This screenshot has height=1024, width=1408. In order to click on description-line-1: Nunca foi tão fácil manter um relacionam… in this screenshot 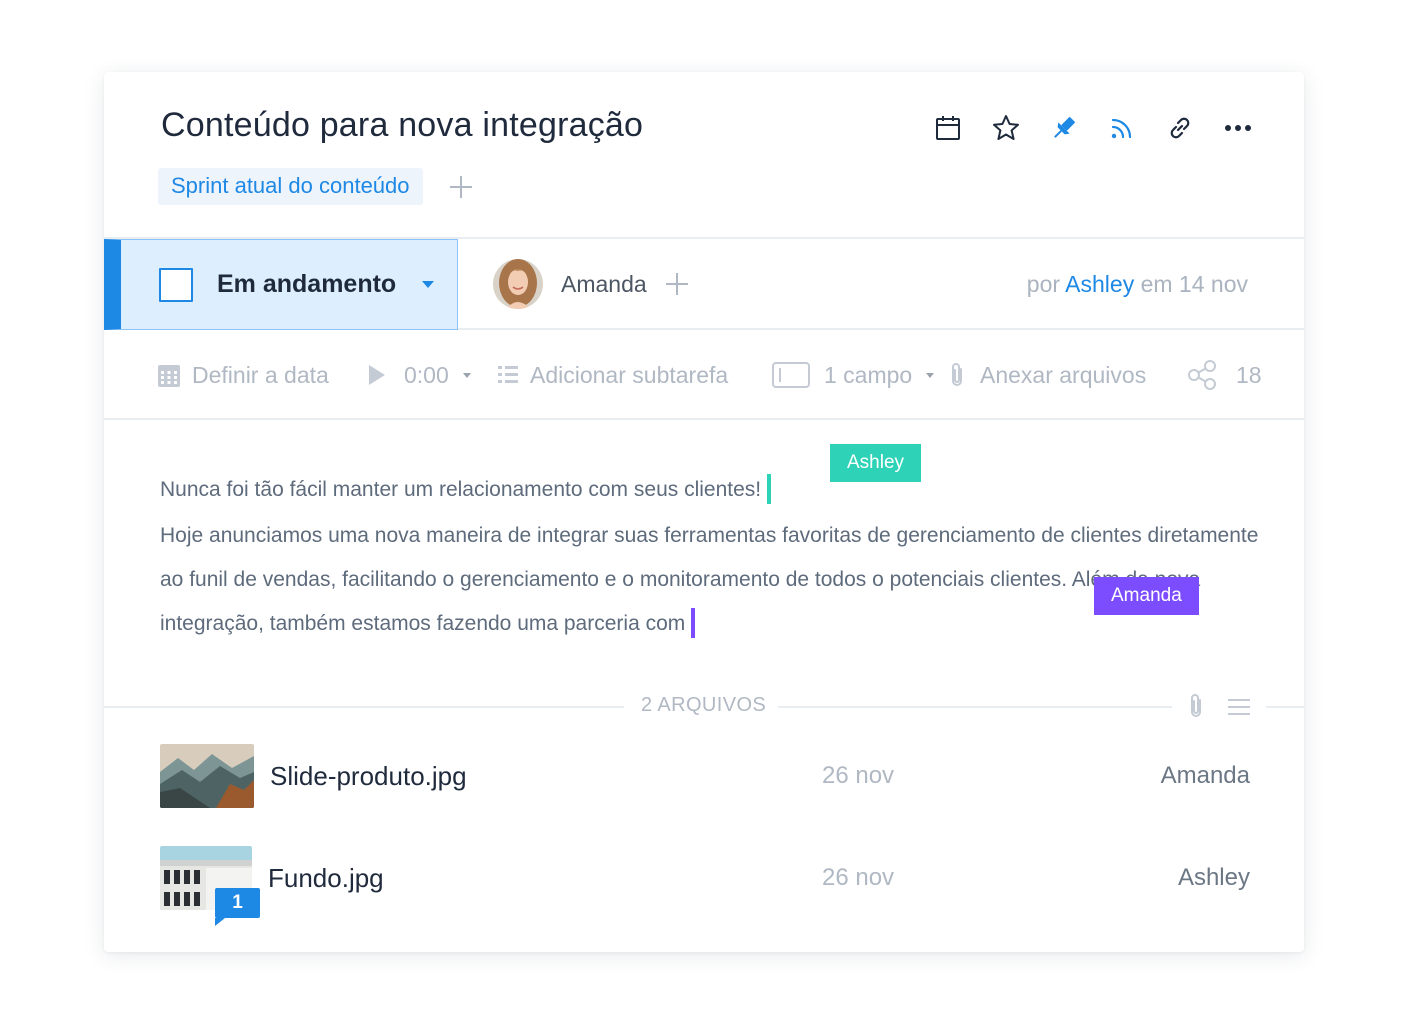, I will do `click(461, 489)`.